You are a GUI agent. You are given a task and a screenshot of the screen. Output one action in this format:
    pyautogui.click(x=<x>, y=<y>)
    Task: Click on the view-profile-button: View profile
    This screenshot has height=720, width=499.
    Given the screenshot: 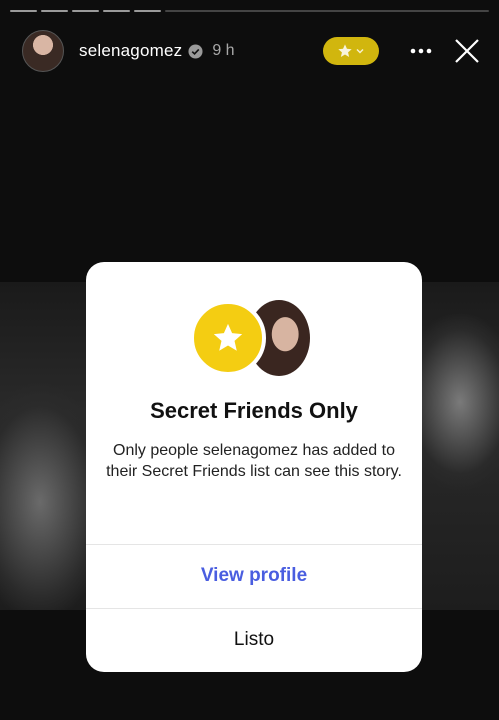 What is the action you would take?
    pyautogui.click(x=254, y=576)
    